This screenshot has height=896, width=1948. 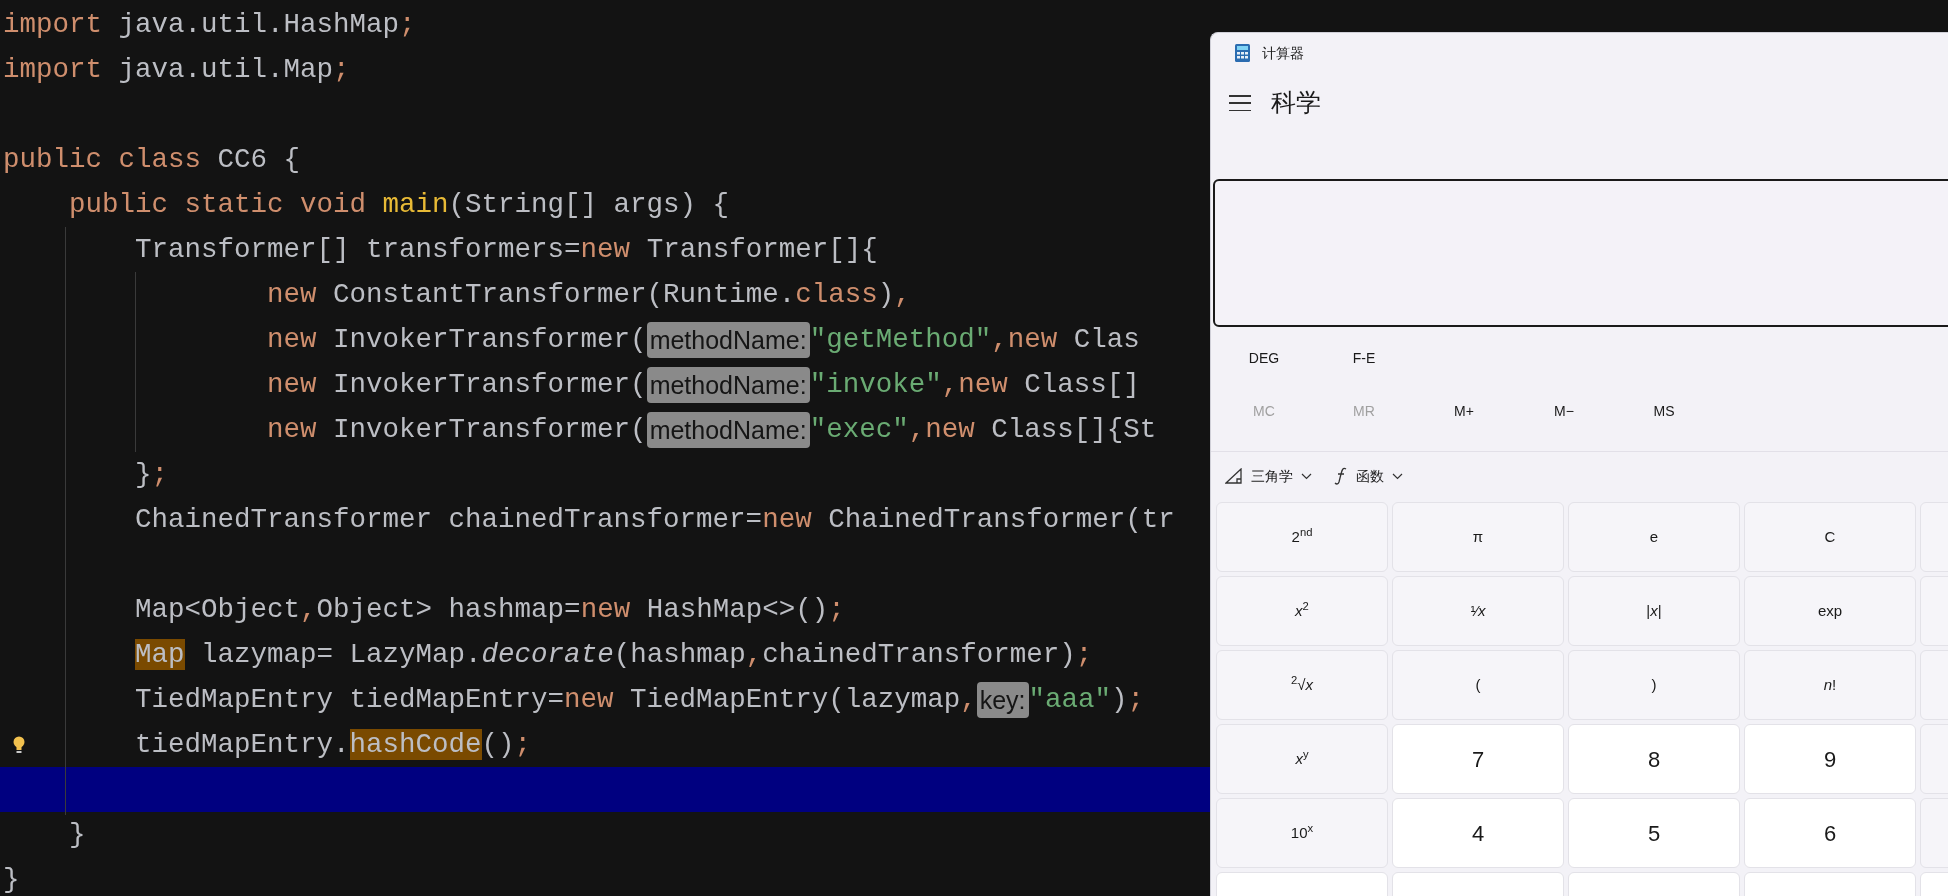 What do you see at coordinates (1341, 476) in the screenshot?
I see `function-icon` at bounding box center [1341, 476].